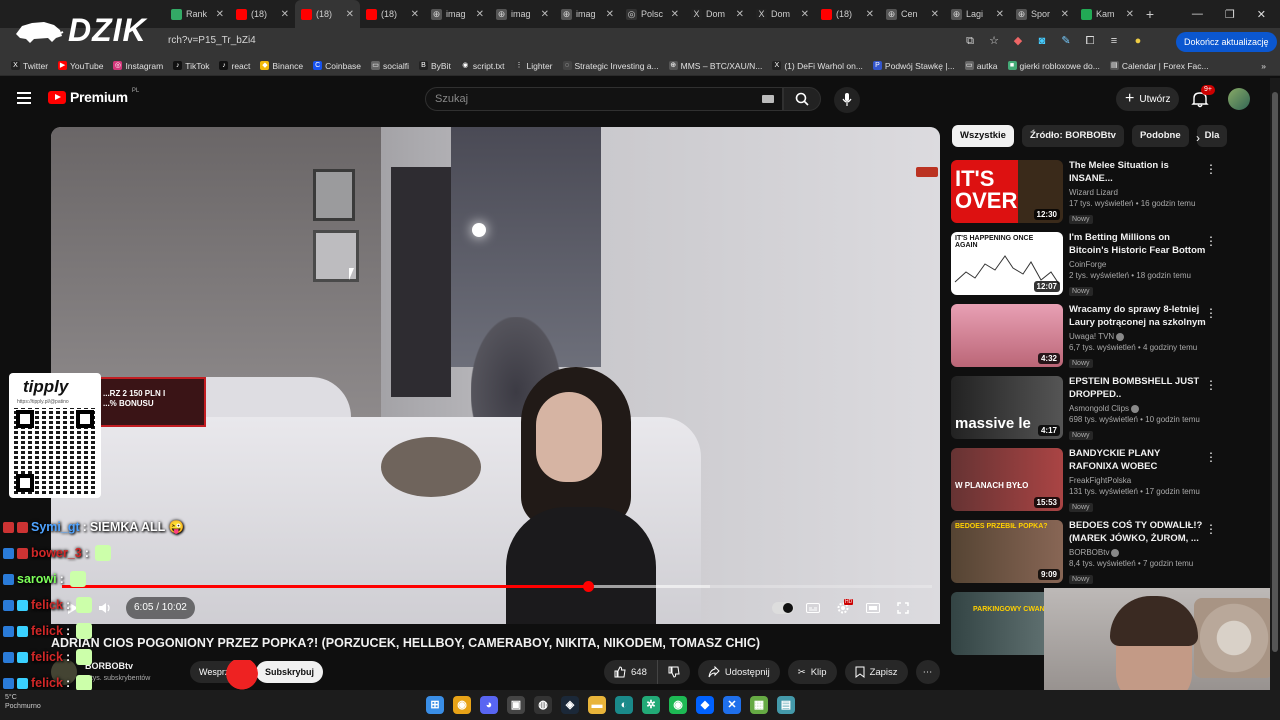  Describe the element at coordinates (876, 672) in the screenshot. I see `save-button: Zapisz` at that location.